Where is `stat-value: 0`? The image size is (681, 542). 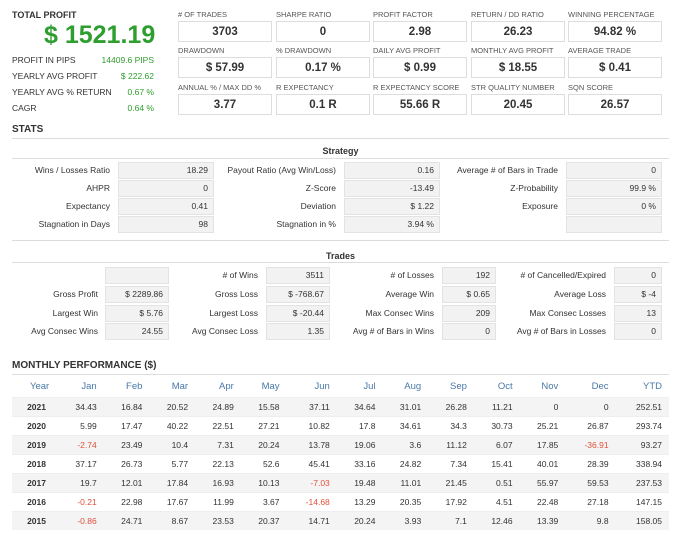 stat-value: 0 is located at coordinates (166, 188).